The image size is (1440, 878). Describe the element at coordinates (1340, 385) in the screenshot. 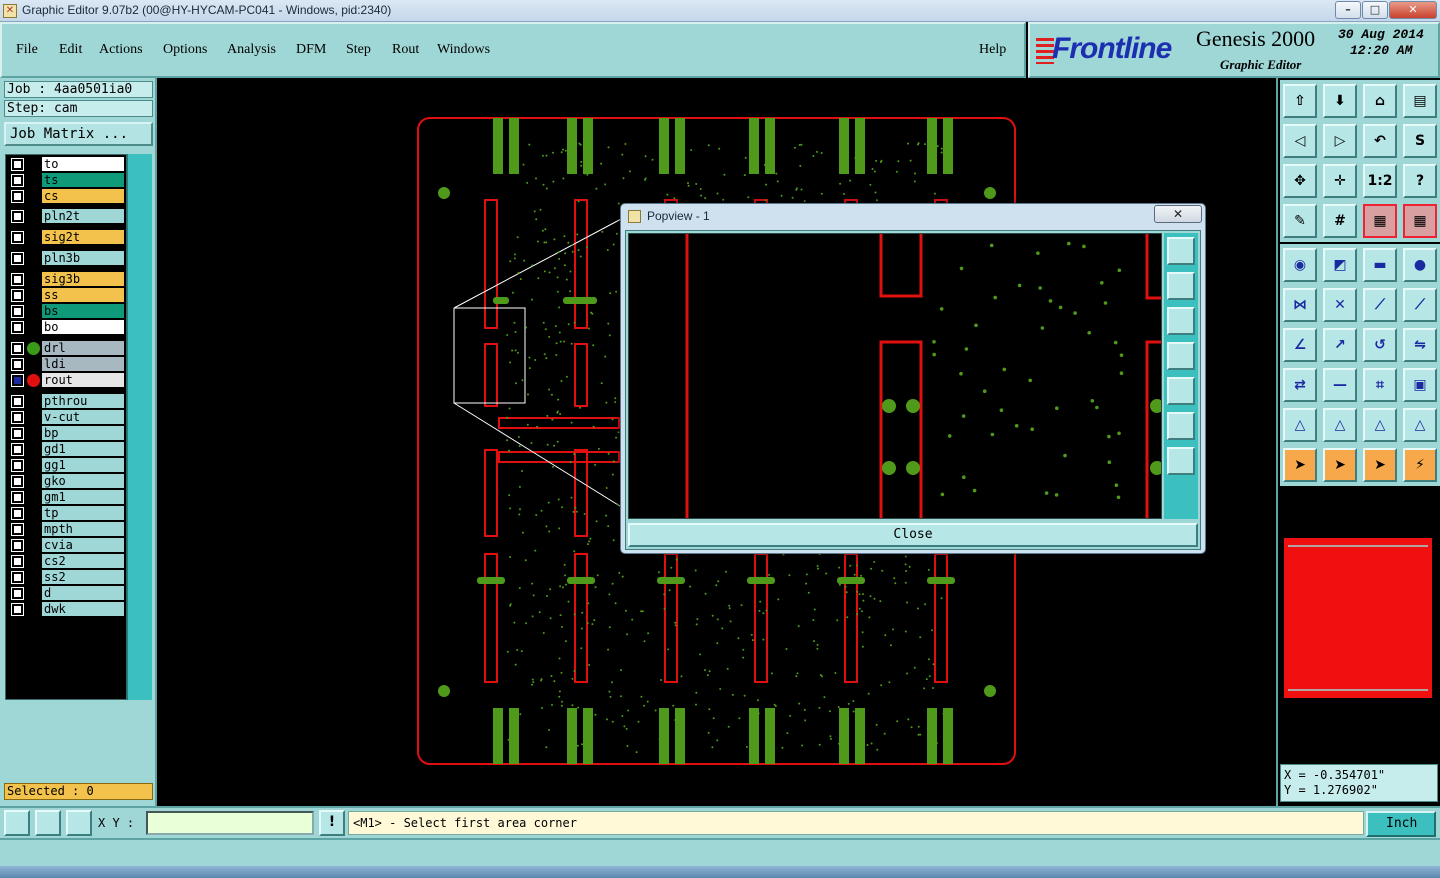

I see `minus-icon: —` at that location.